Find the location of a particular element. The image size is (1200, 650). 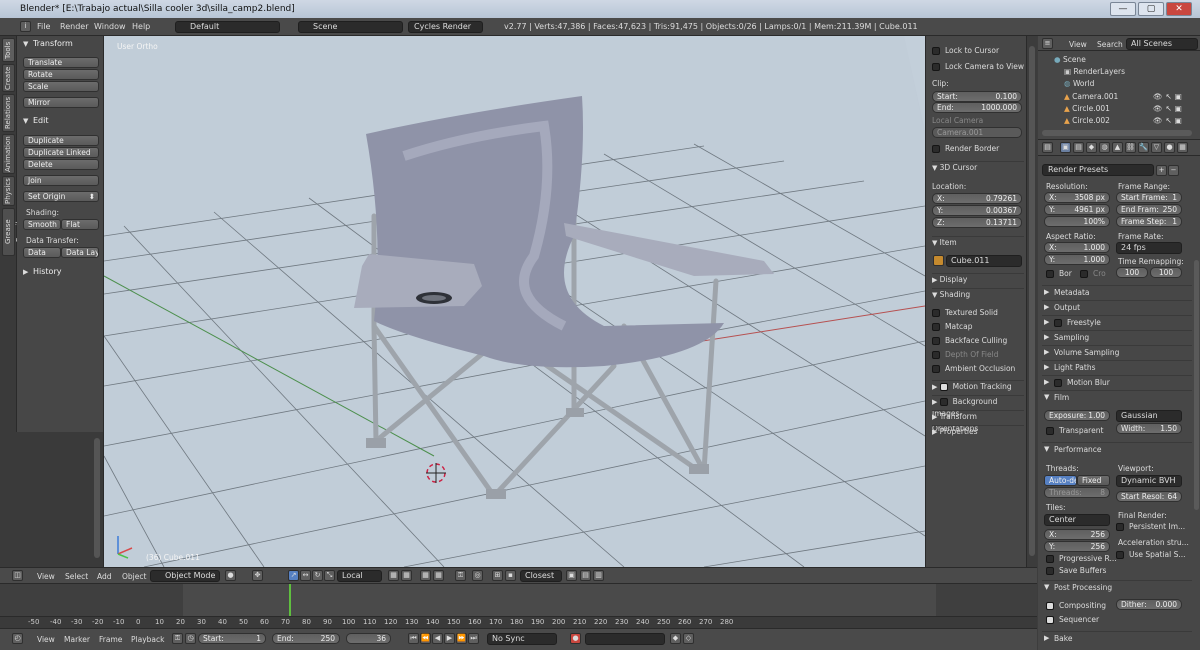

cursor-y-field: Y: 0.00367 is located at coordinates (977, 210).